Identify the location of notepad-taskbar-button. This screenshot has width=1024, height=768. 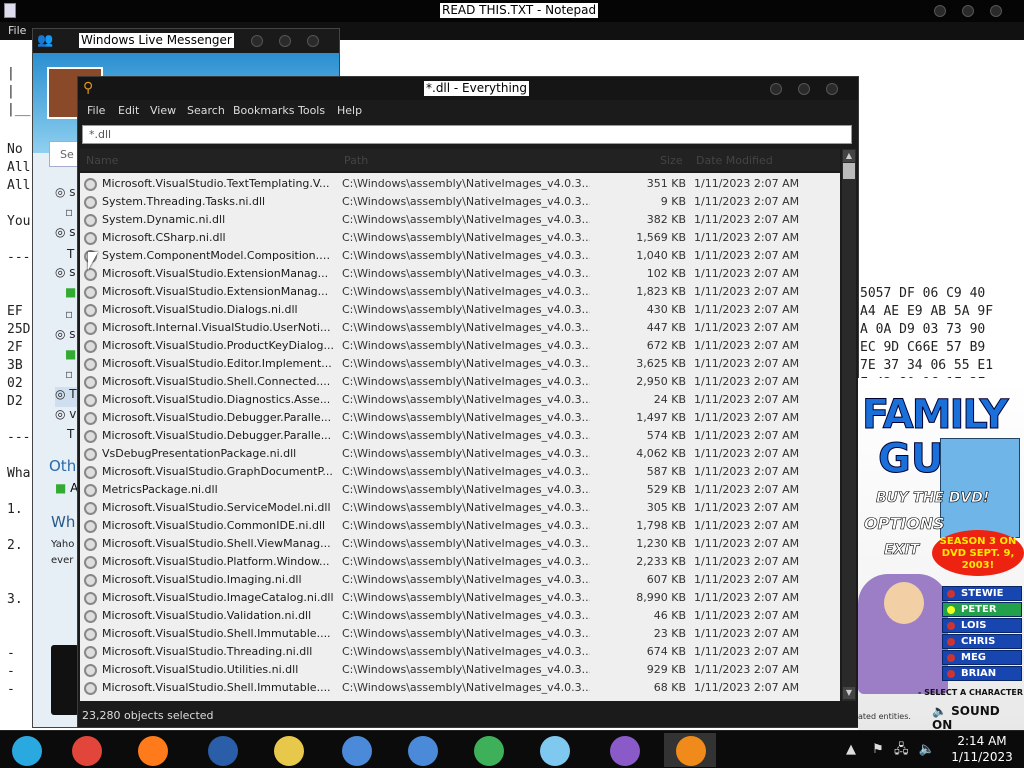
(554, 750).